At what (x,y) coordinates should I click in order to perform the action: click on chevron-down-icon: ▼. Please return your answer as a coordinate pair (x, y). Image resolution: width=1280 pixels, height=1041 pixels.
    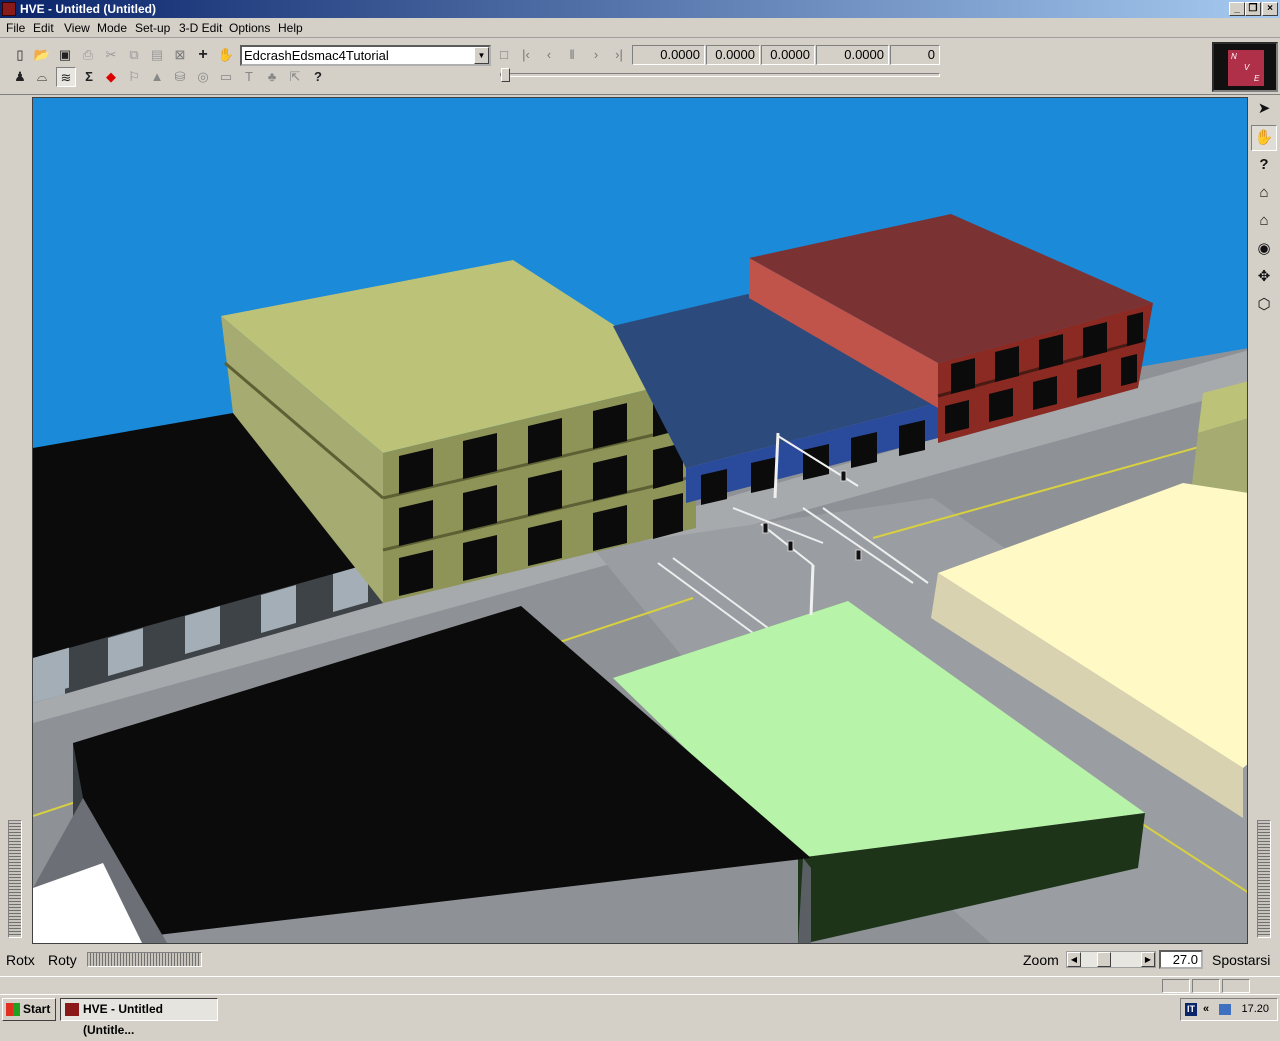
    Looking at the image, I should click on (481, 55).